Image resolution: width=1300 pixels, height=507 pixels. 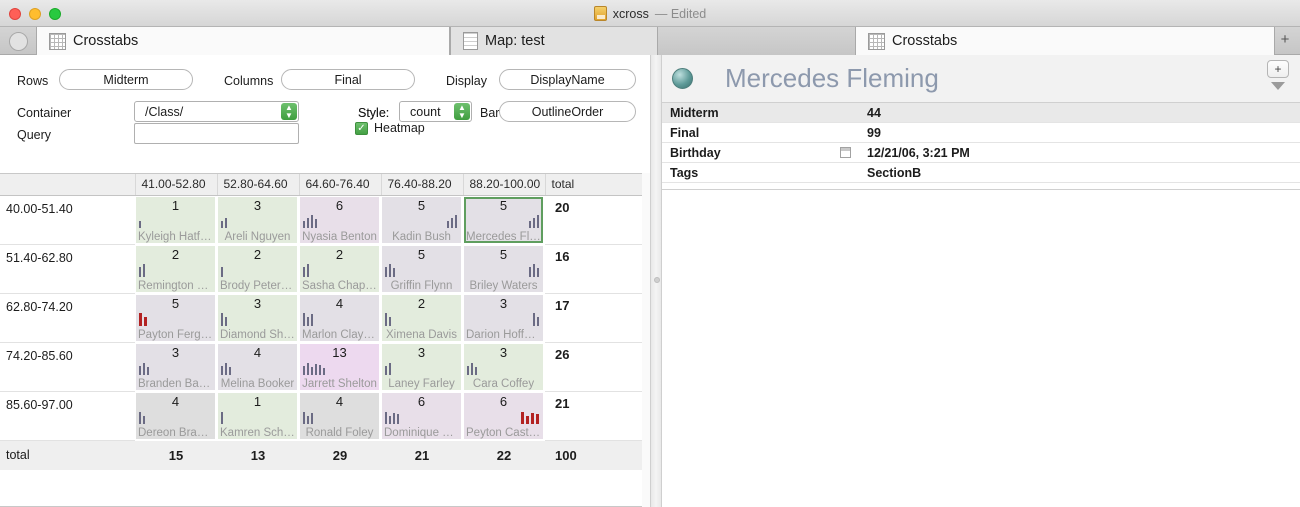 What do you see at coordinates (258, 285) in the screenshot?
I see `cell-label: Brody Peterson` at bounding box center [258, 285].